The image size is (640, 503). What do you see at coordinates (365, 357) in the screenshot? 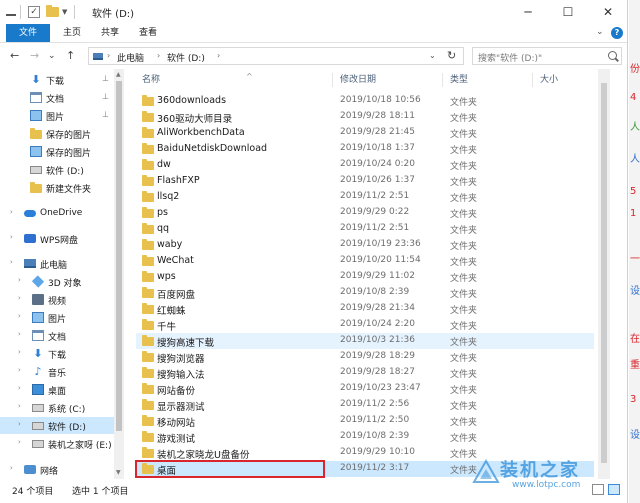
I see `file-row: 搜狗浏览器 2019/9/28 18:29 文件夹` at bounding box center [365, 357].